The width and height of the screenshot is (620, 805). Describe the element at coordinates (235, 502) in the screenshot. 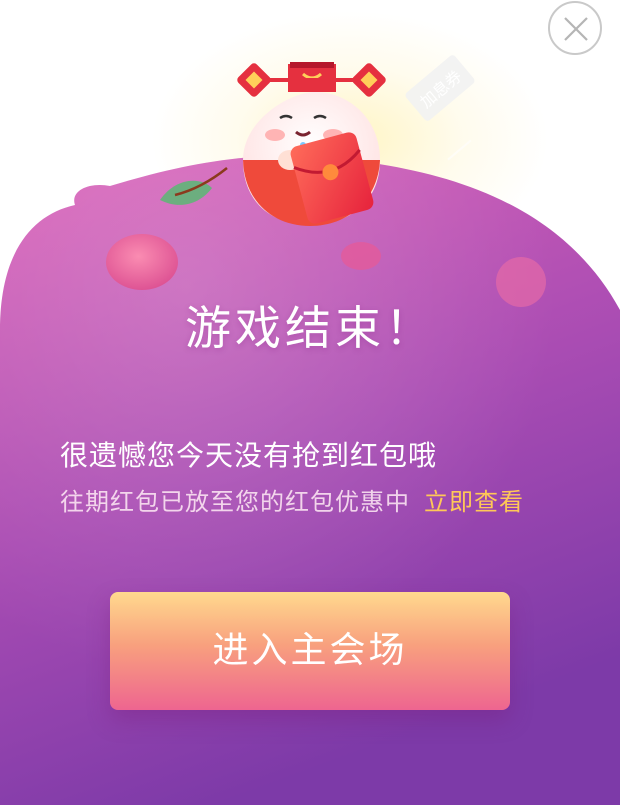

I see `history-message-text: 往期红包已放至您的红包优惠中` at that location.